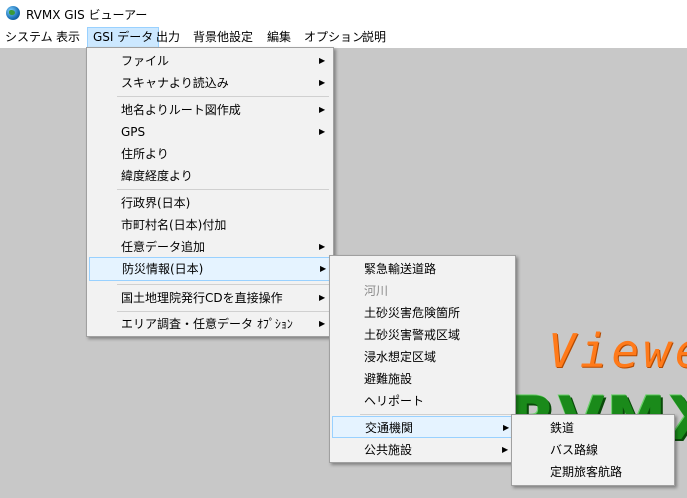  I want to click on menu-item-route-from-place: 地名よりルート図作成 ▶, so click(210, 110).